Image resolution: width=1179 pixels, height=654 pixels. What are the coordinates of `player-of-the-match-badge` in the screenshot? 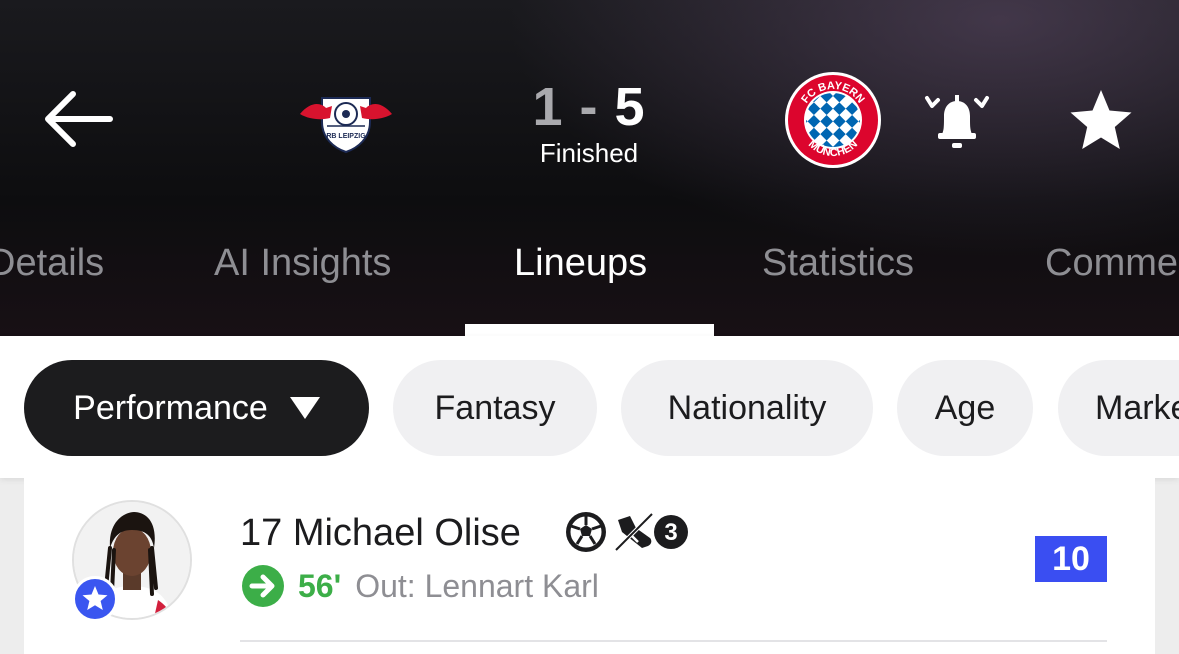 It's located at (95, 599).